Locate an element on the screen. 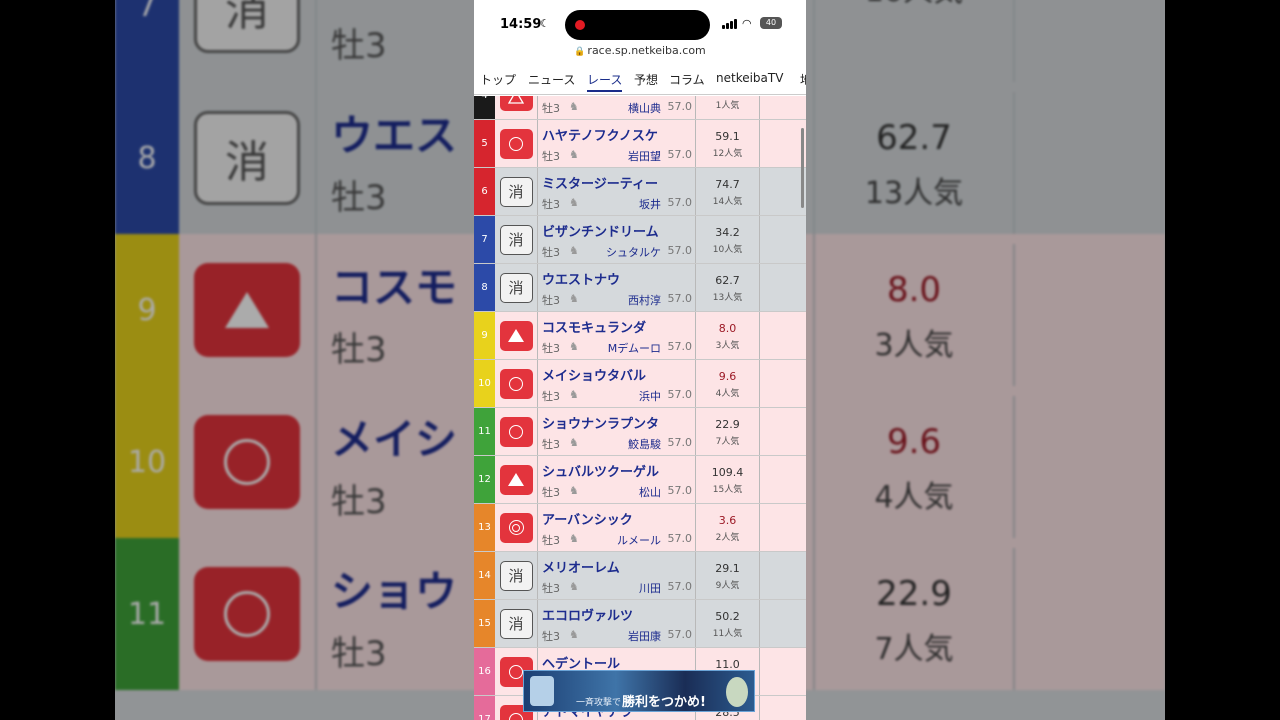 The width and height of the screenshot is (1280, 720). horse-number: 17 is located at coordinates (484, 708).